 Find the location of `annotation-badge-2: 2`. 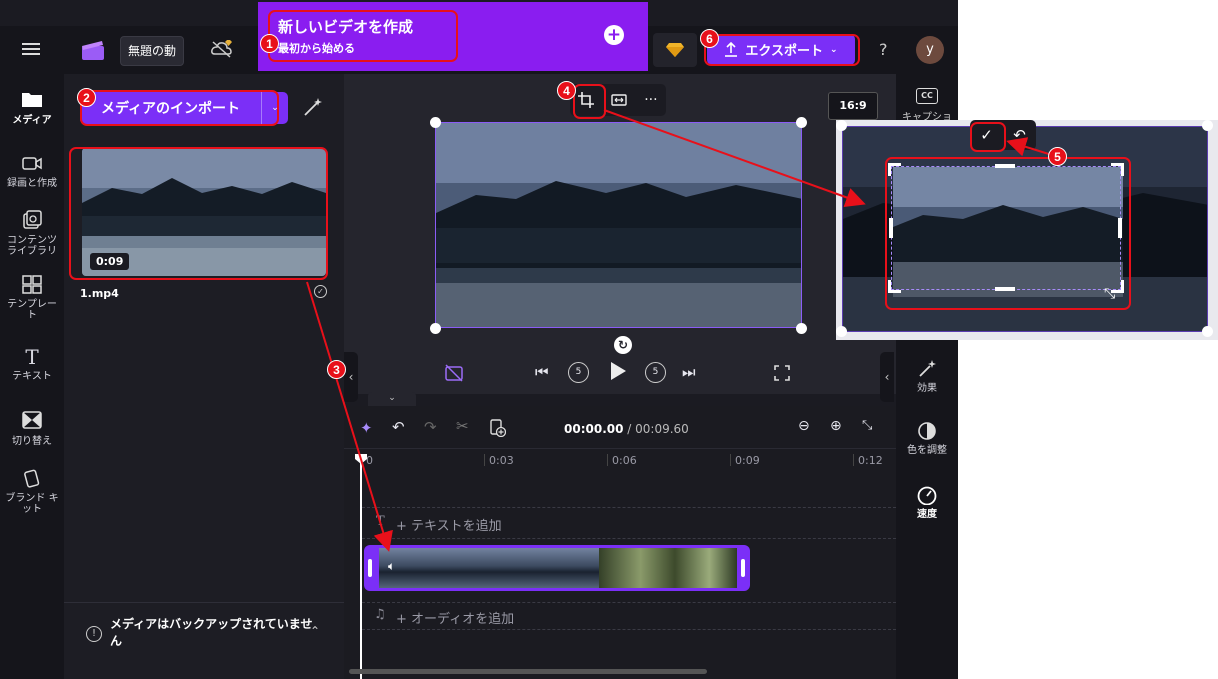

annotation-badge-2: 2 is located at coordinates (86, 97).